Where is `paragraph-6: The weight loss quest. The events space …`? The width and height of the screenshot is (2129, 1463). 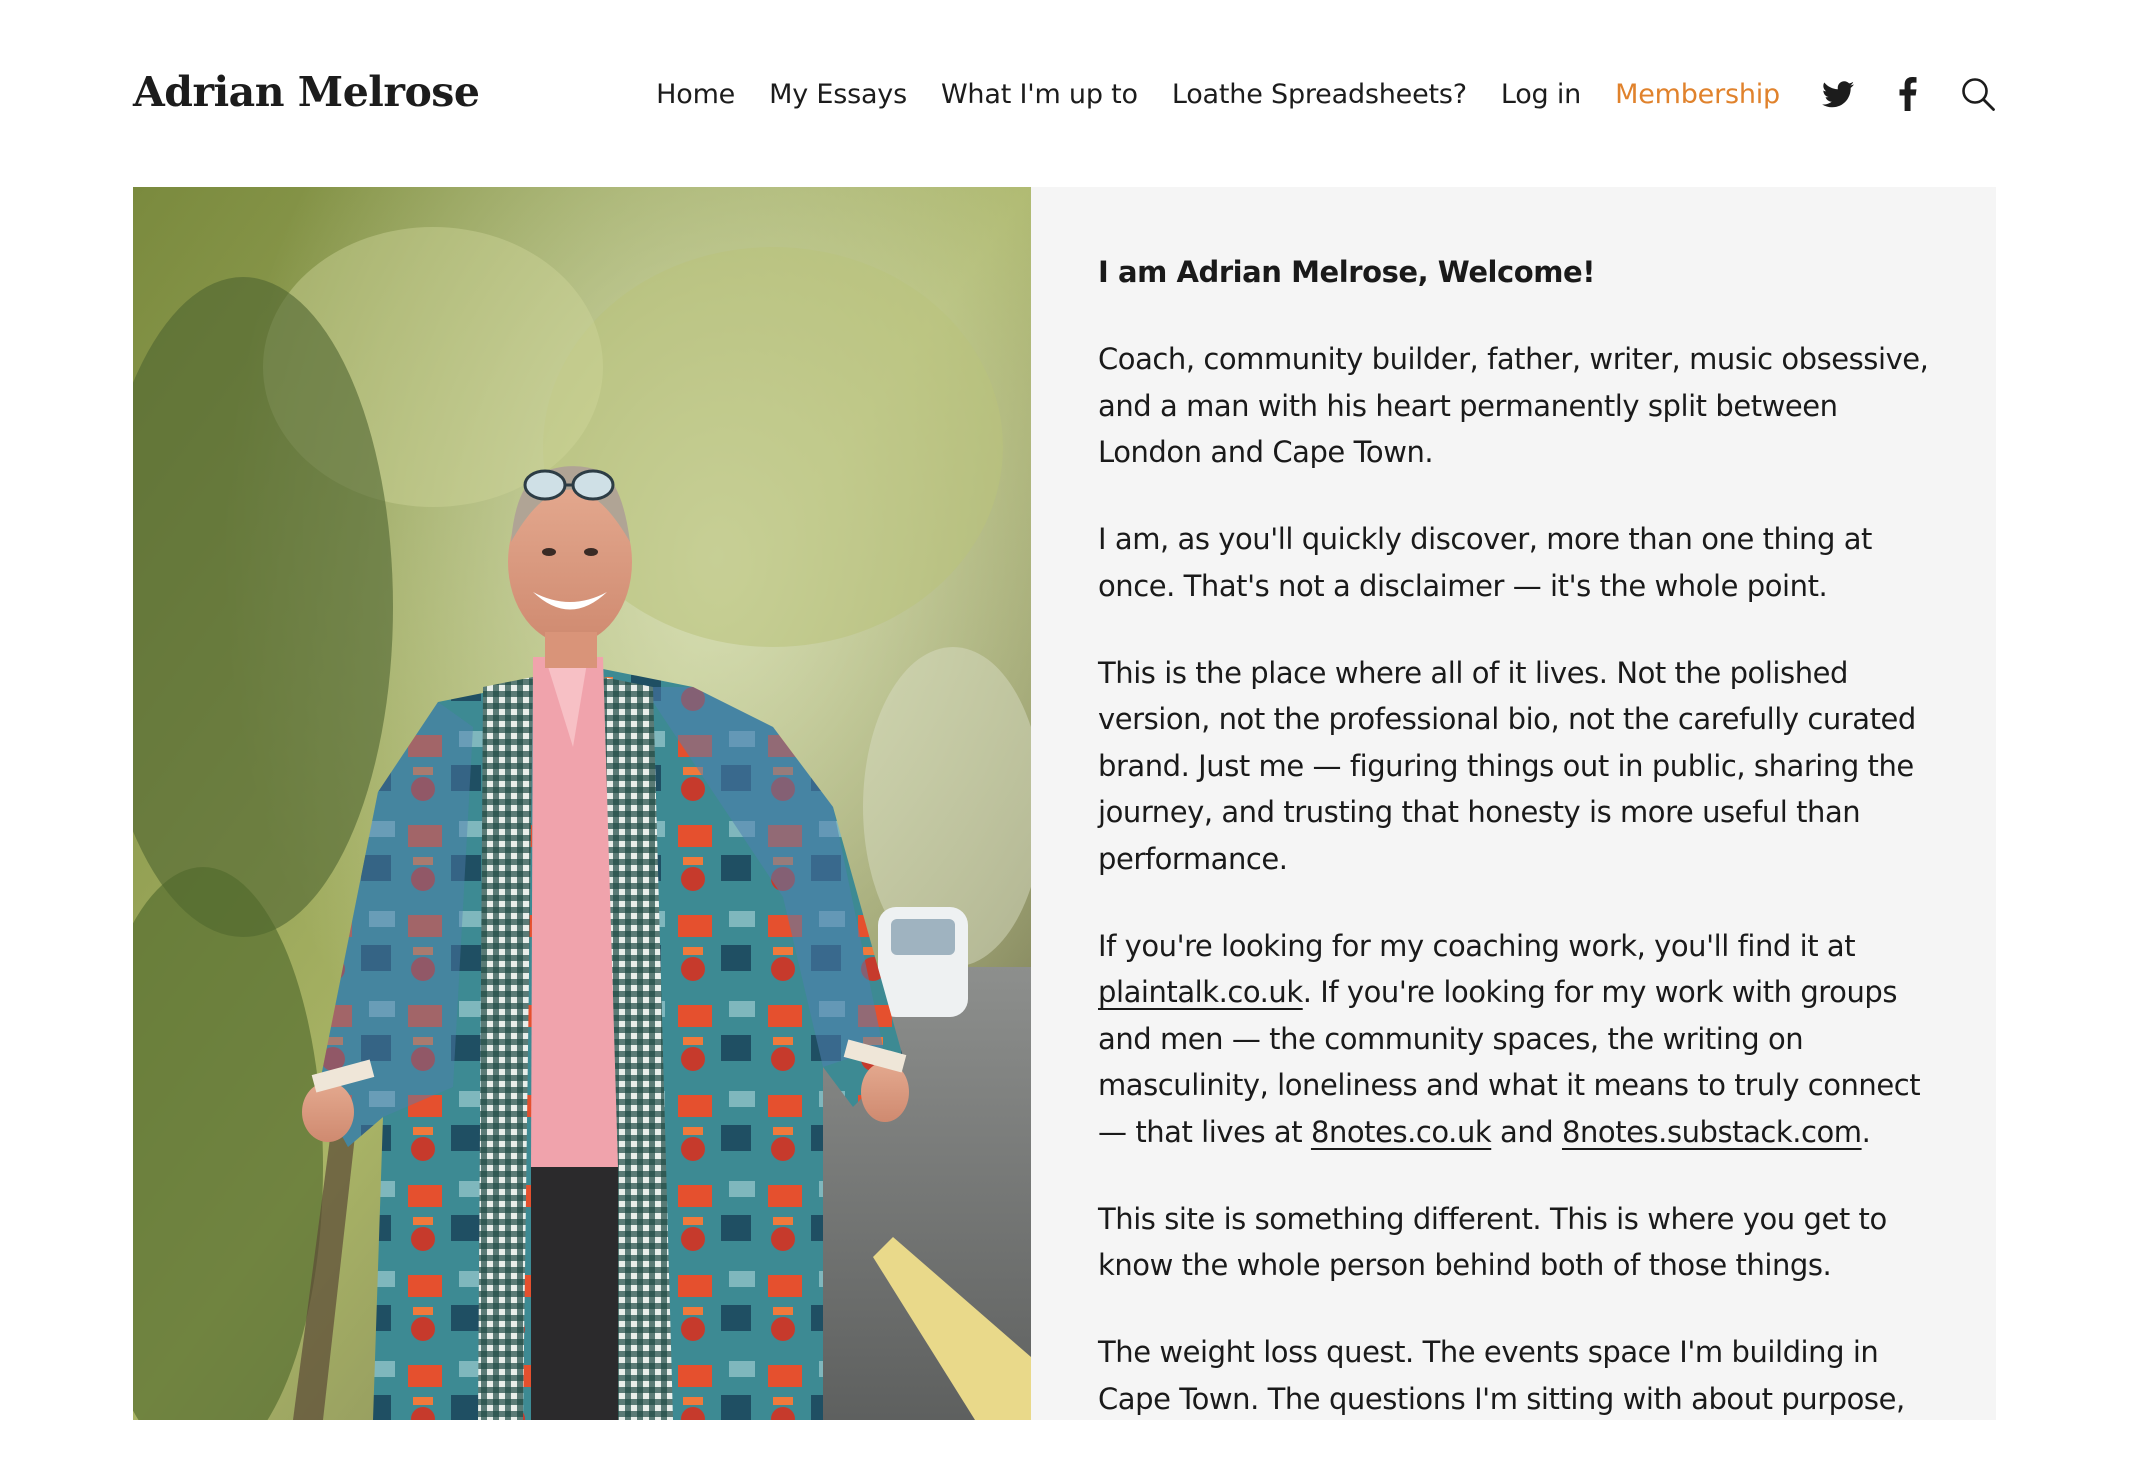
paragraph-6: The weight loss quest. The events space … is located at coordinates (1501, 1375).